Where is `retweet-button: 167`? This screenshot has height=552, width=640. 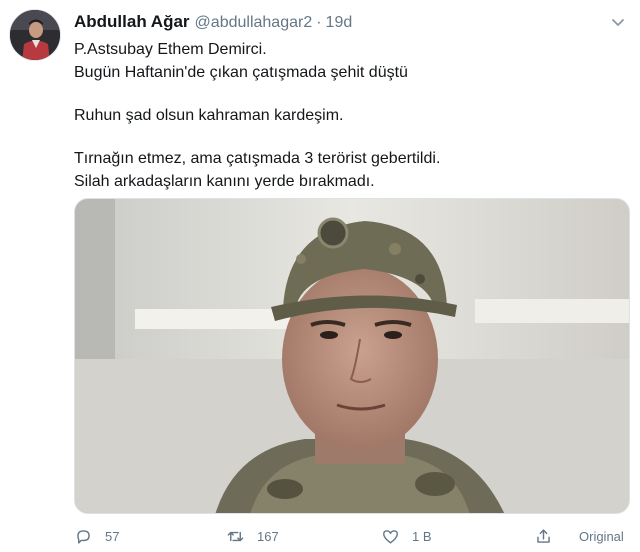 retweet-button: 167 is located at coordinates (252, 536).